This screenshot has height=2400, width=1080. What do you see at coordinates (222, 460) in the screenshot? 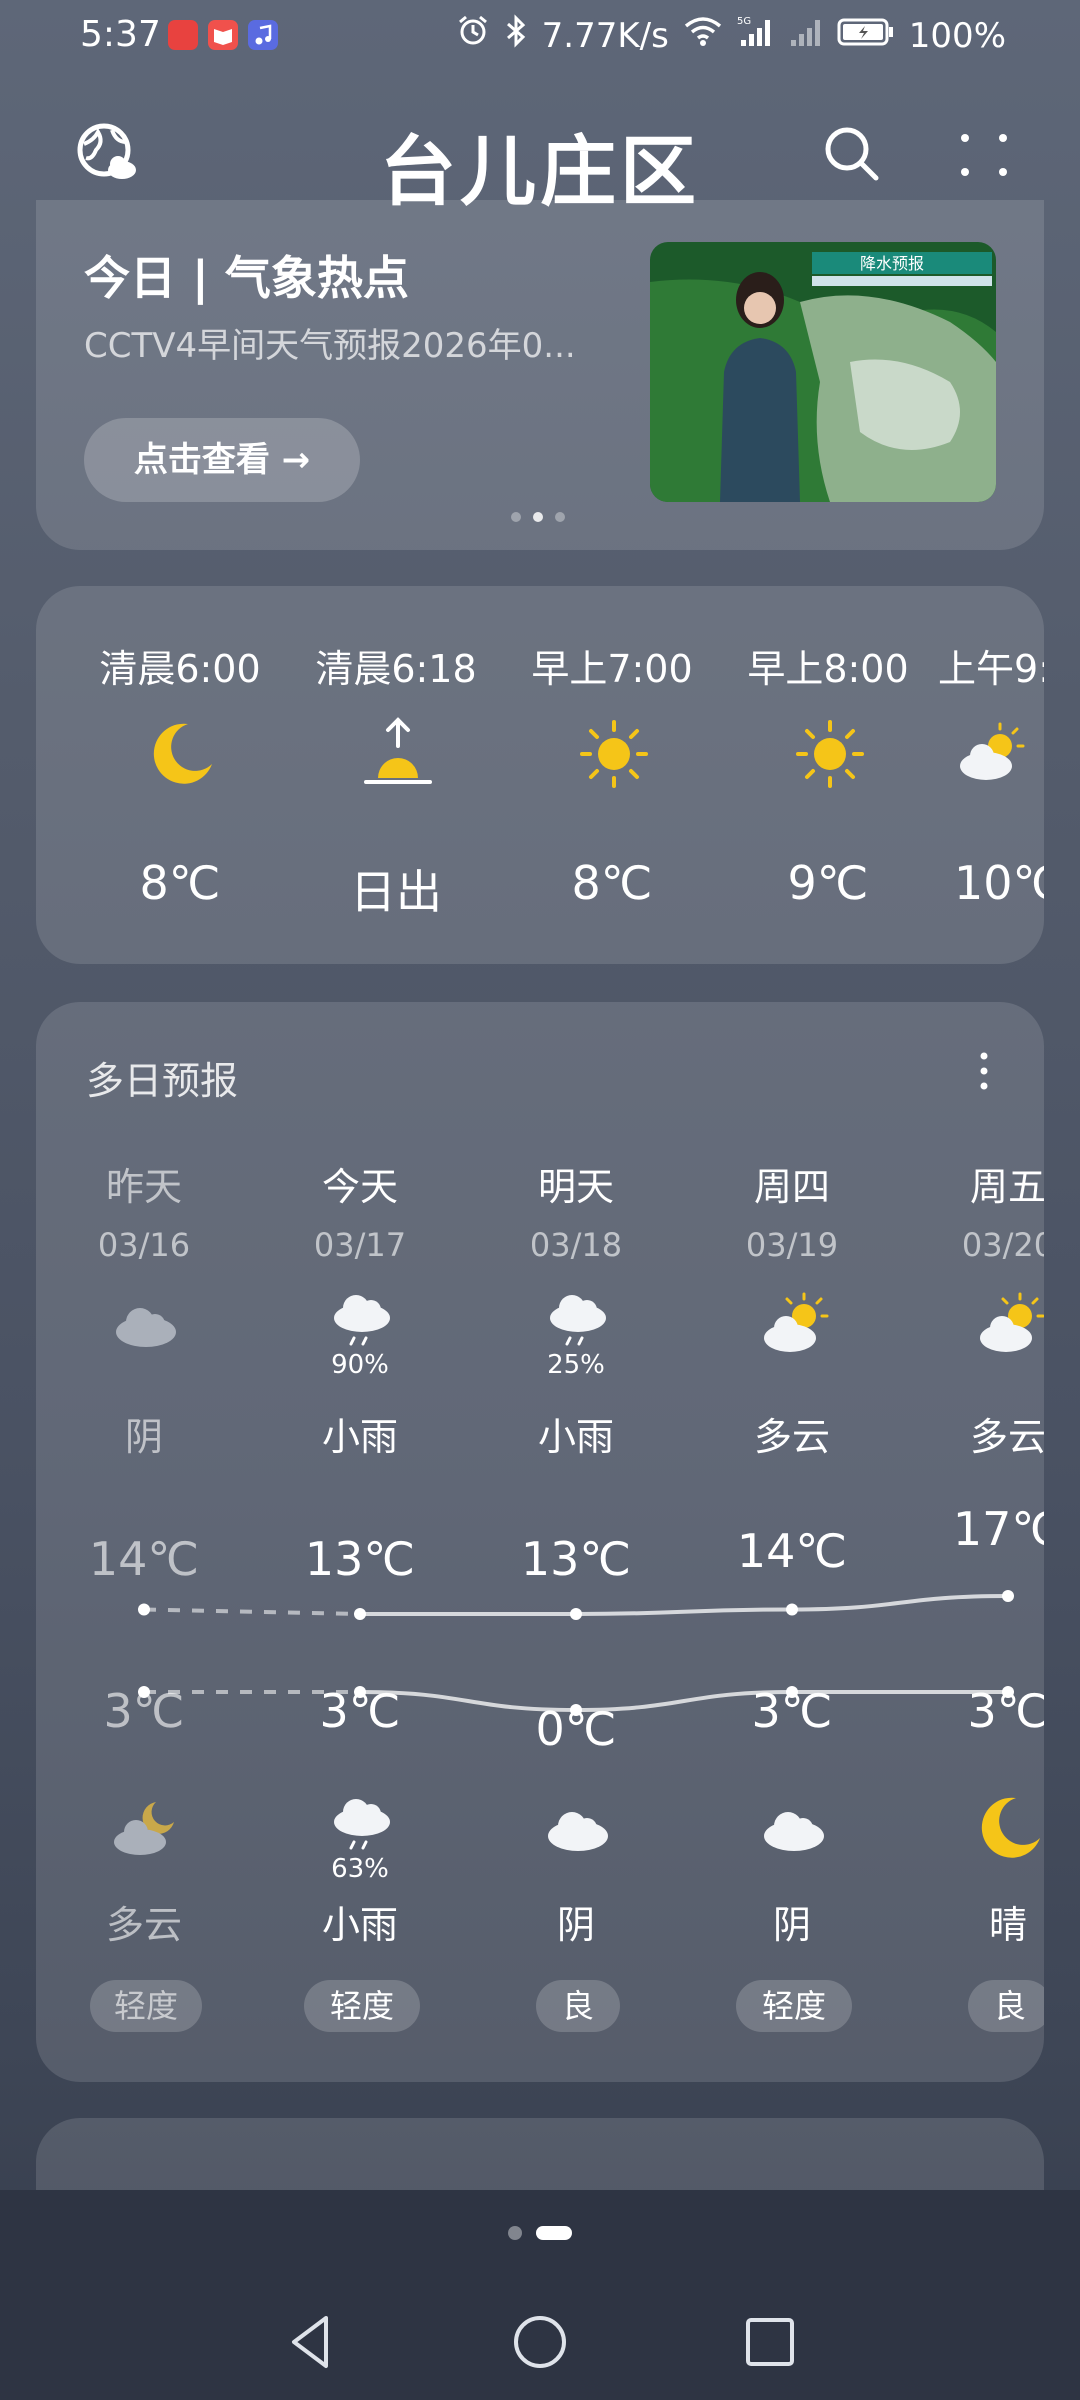
I see `view-details-button: 点击查看 →` at bounding box center [222, 460].